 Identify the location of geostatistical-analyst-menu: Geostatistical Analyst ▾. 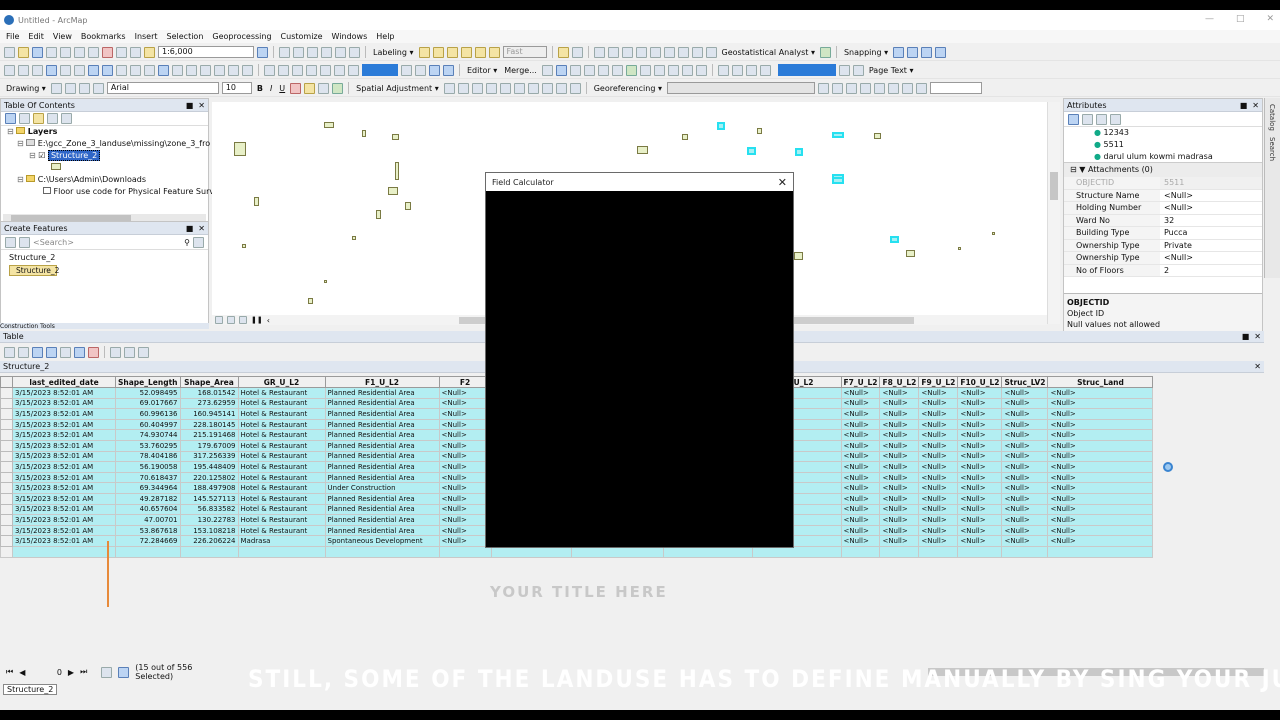
(768, 52).